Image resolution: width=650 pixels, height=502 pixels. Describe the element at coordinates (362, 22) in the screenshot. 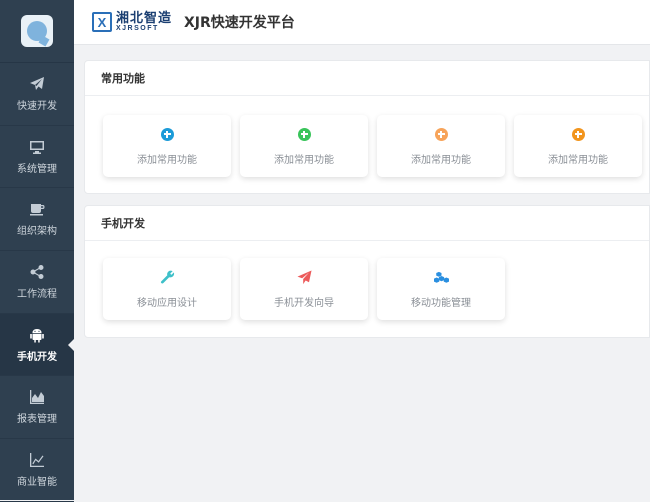

I see `top-header: X 湘北智造 XJRSOFT XJR快速开发平台` at that location.